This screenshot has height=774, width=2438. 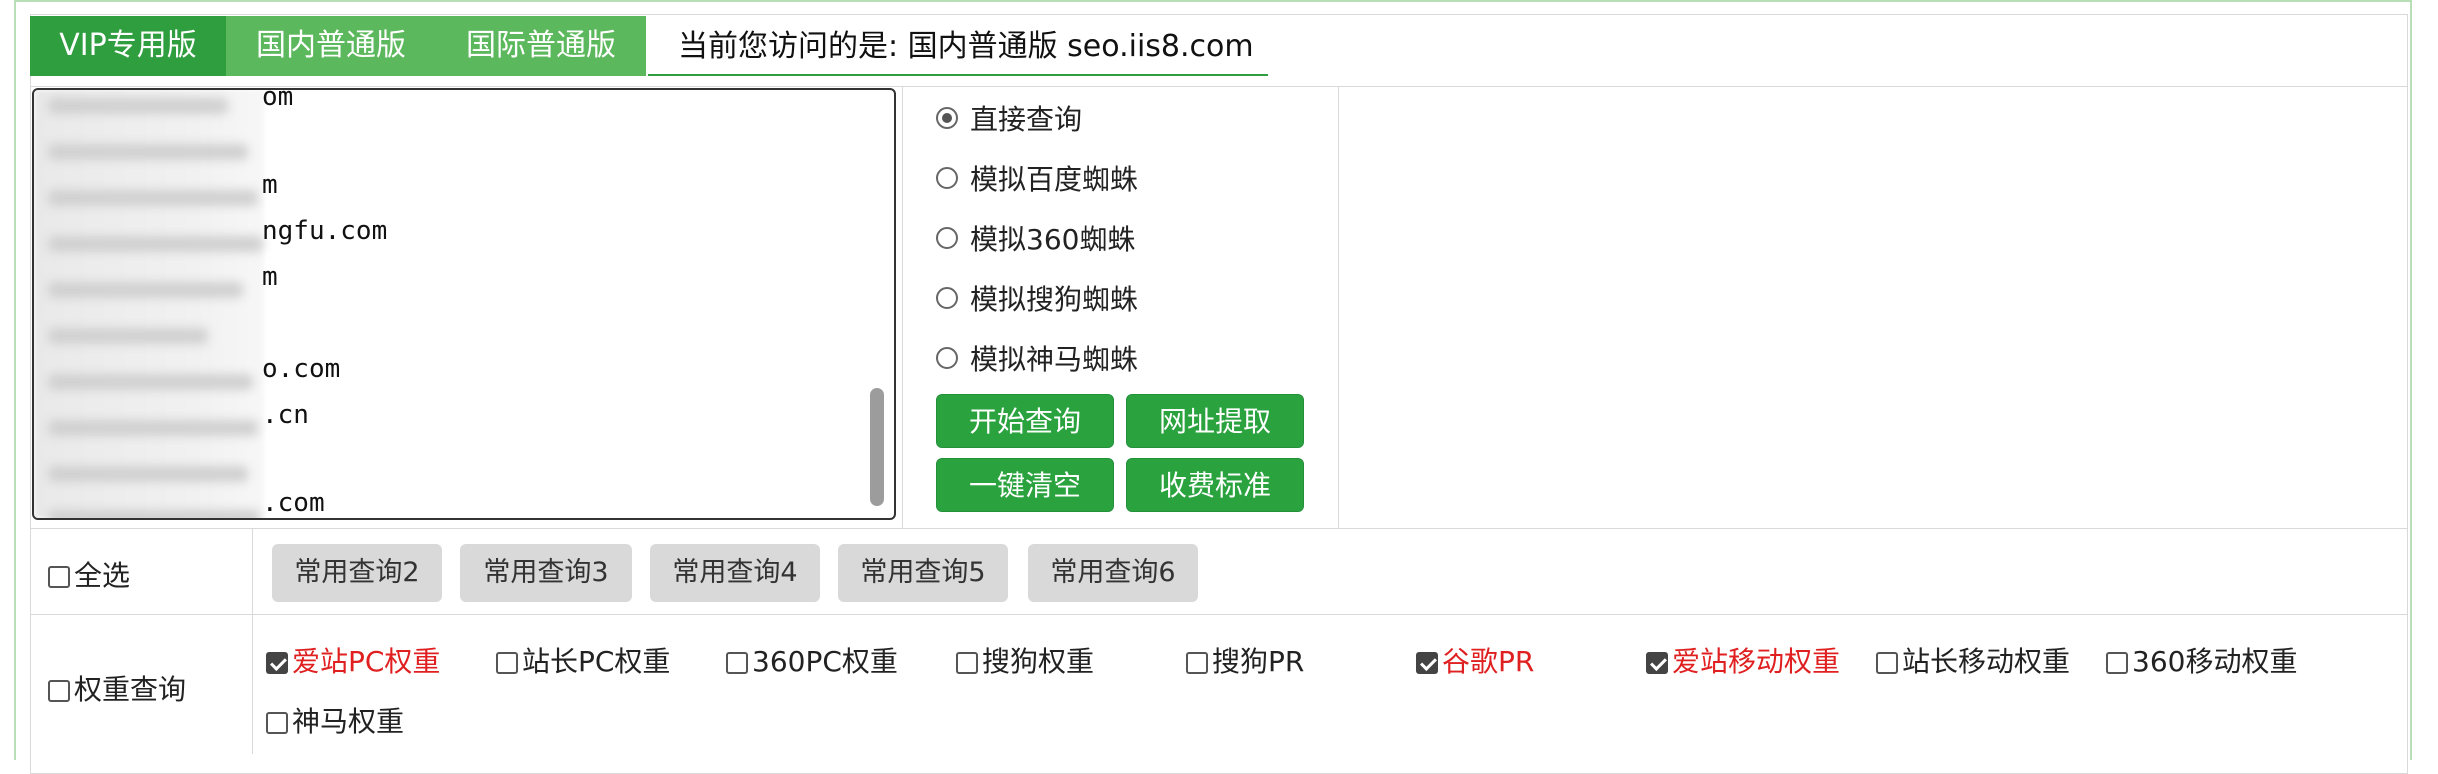 I want to click on tab-international: 国际普通版, so click(x=541, y=46).